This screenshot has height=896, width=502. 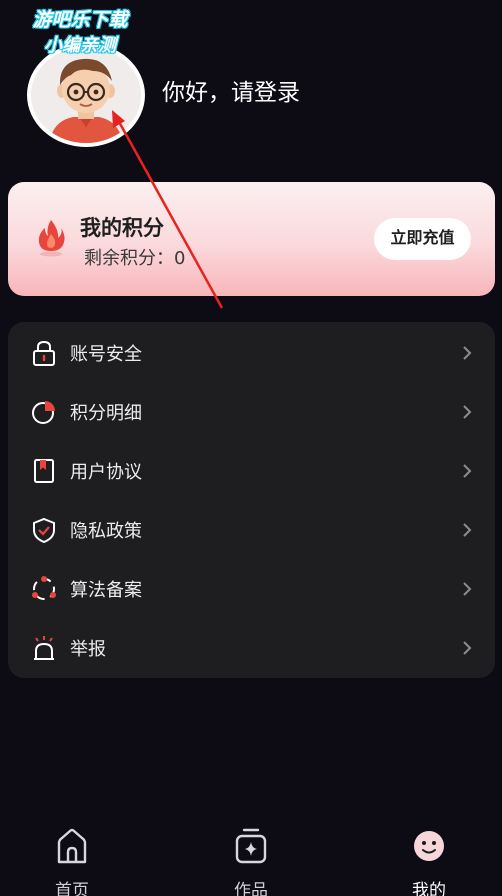 I want to click on tab-works: 作品, so click(x=251, y=860).